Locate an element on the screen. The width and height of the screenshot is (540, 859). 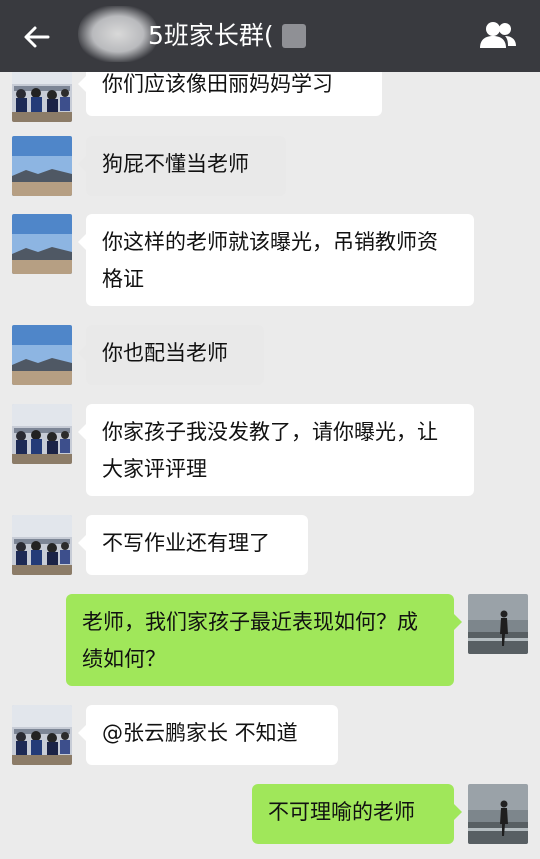
message-bubble: 不写作业还有理了 is located at coordinates (193, 545).